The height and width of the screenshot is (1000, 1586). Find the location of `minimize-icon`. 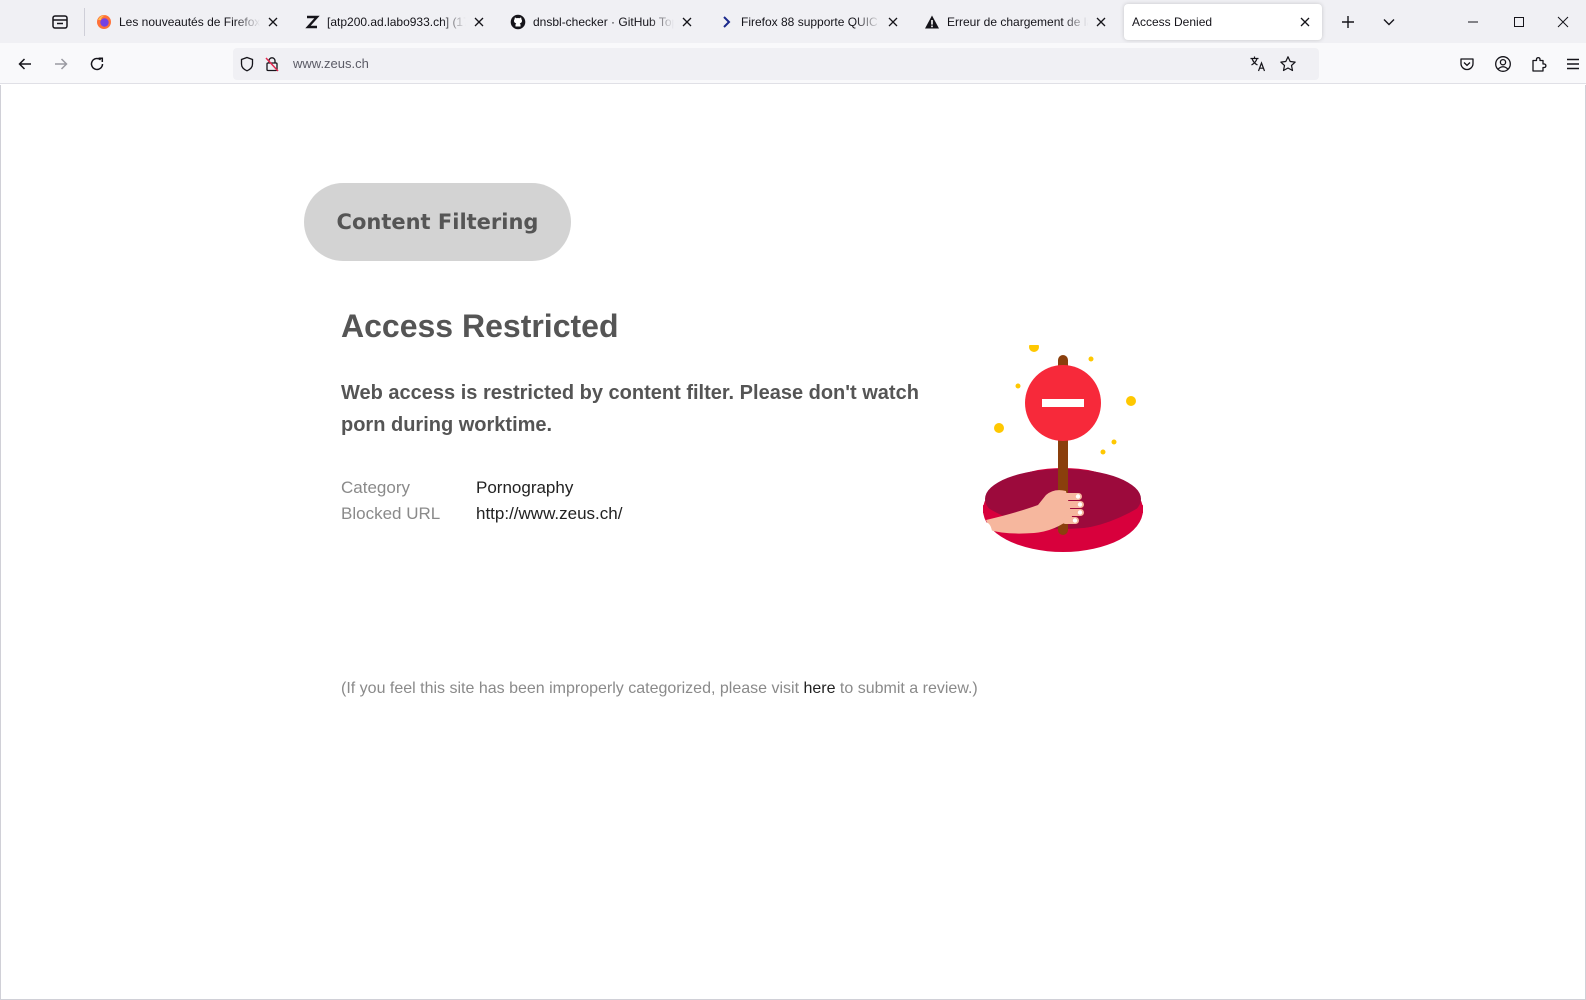

minimize-icon is located at coordinates (1473, 21).